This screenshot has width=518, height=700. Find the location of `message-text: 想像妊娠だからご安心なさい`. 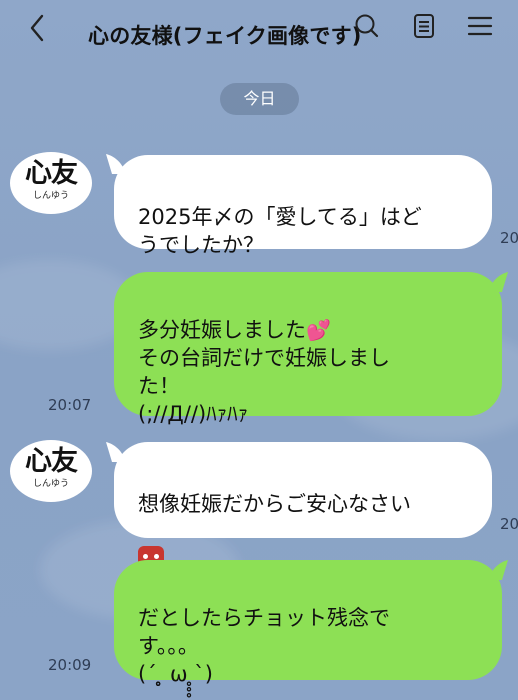

message-text: 想像妊娠だからご安心なさい is located at coordinates (274, 504).